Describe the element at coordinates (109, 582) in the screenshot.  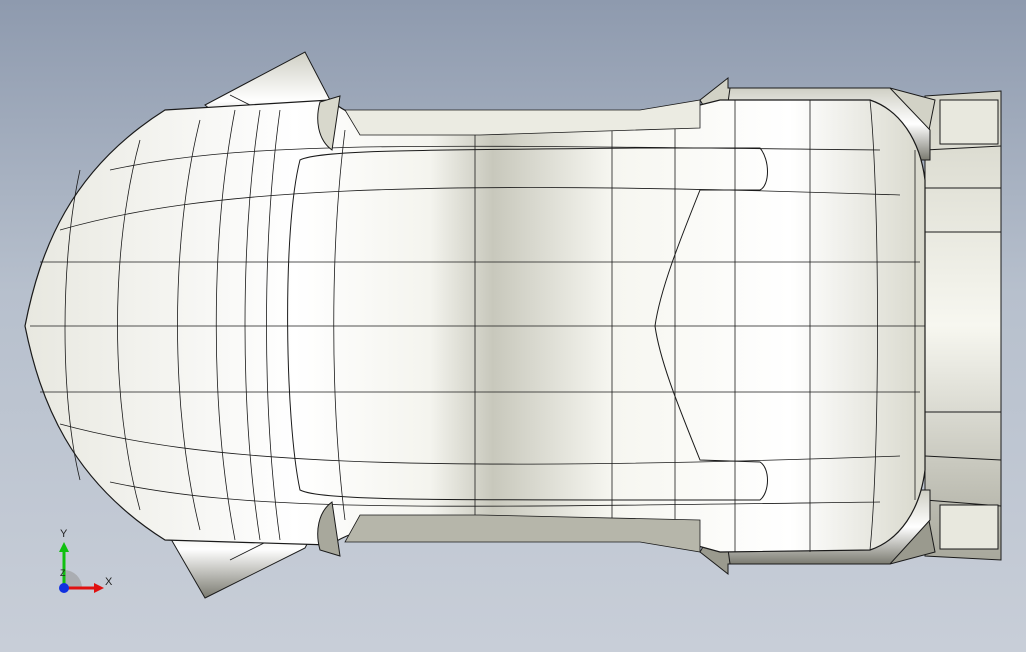
I see `x-axis-label: X` at that location.